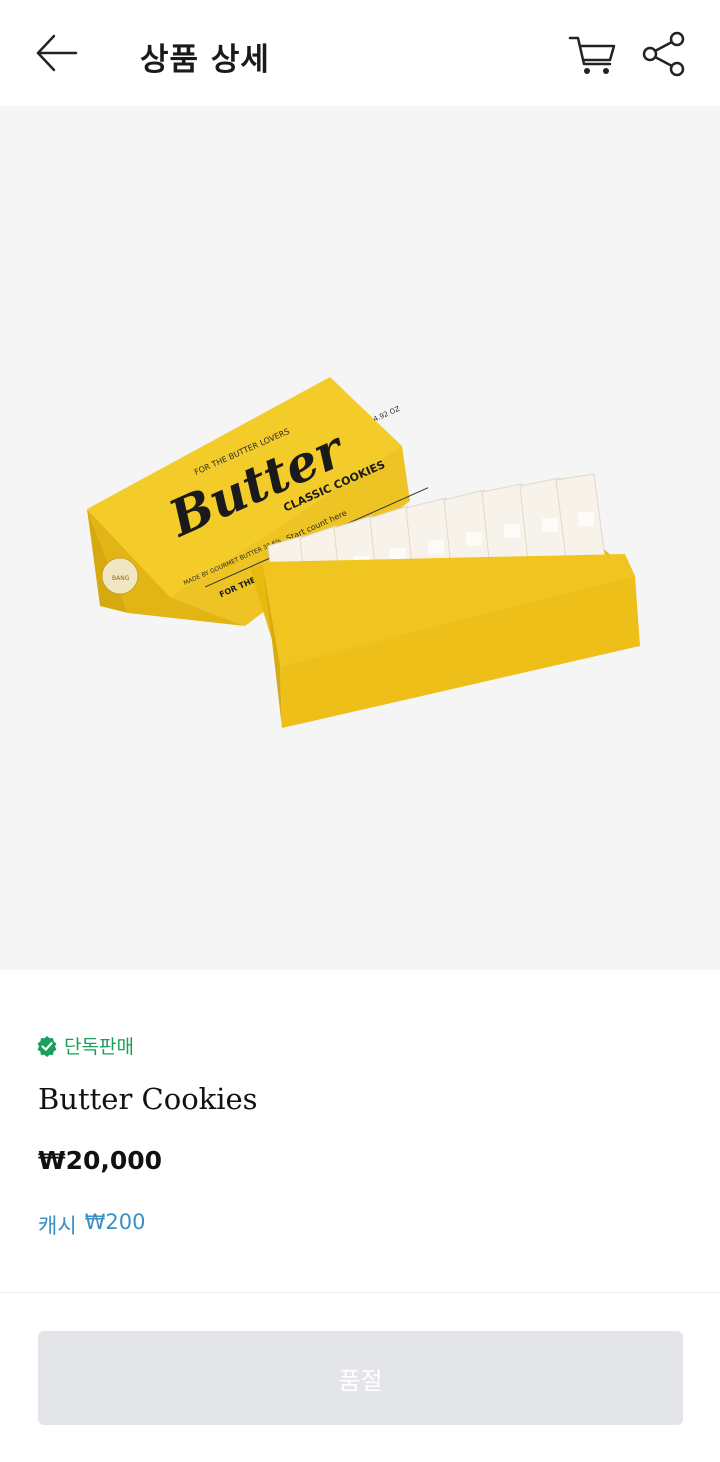 Image resolution: width=720 pixels, height=1462 pixels. What do you see at coordinates (99, 1047) in the screenshot?
I see `badge-label: 단독판매` at bounding box center [99, 1047].